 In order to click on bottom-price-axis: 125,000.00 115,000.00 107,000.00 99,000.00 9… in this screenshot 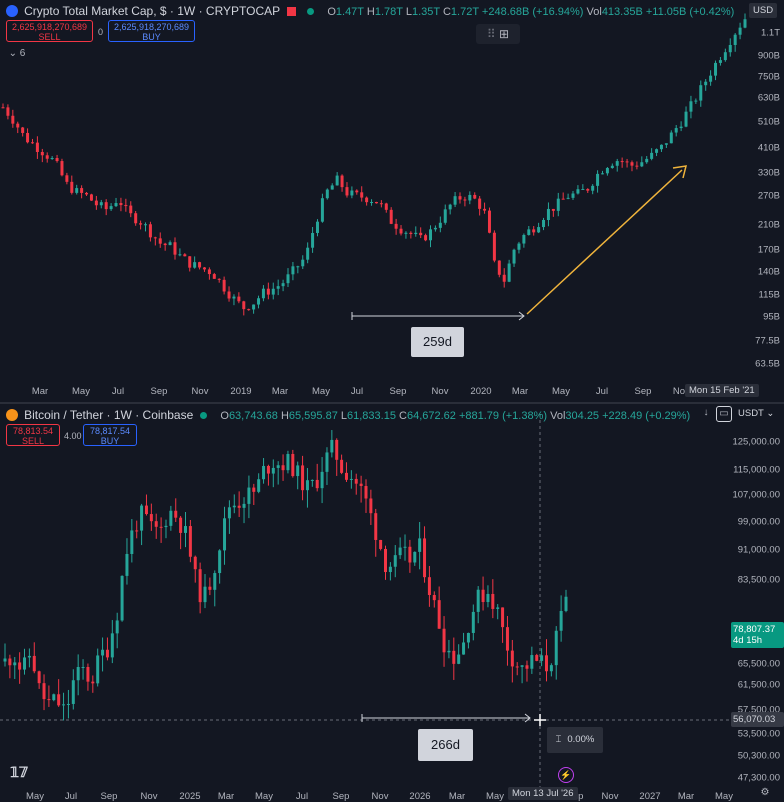, I will do `click(755, 603)`.